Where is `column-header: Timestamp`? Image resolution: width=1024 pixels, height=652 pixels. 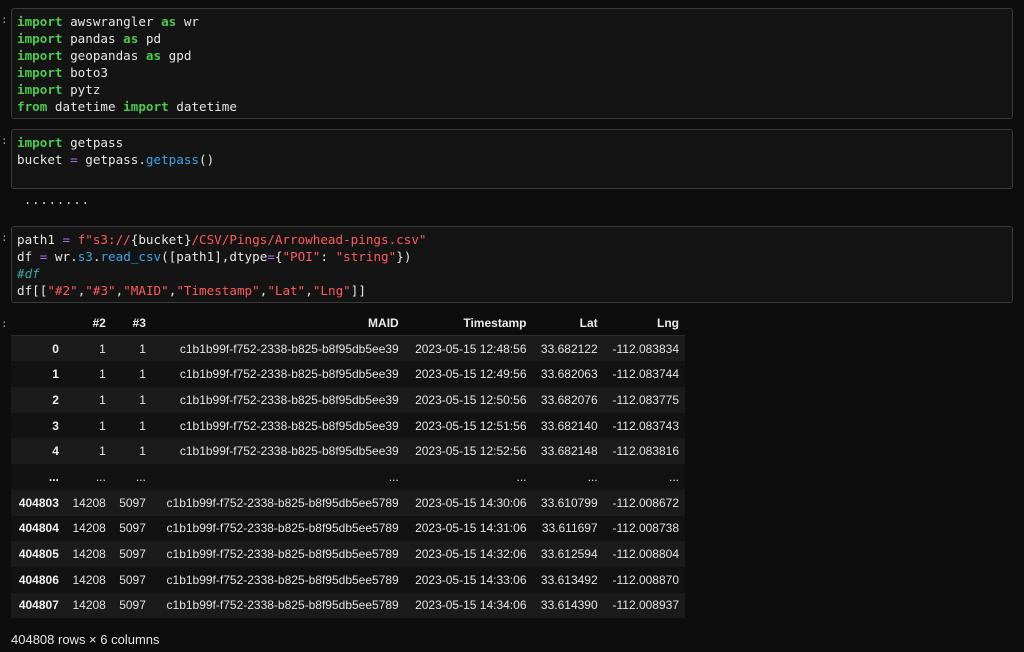
column-header: Timestamp is located at coordinates (468, 323).